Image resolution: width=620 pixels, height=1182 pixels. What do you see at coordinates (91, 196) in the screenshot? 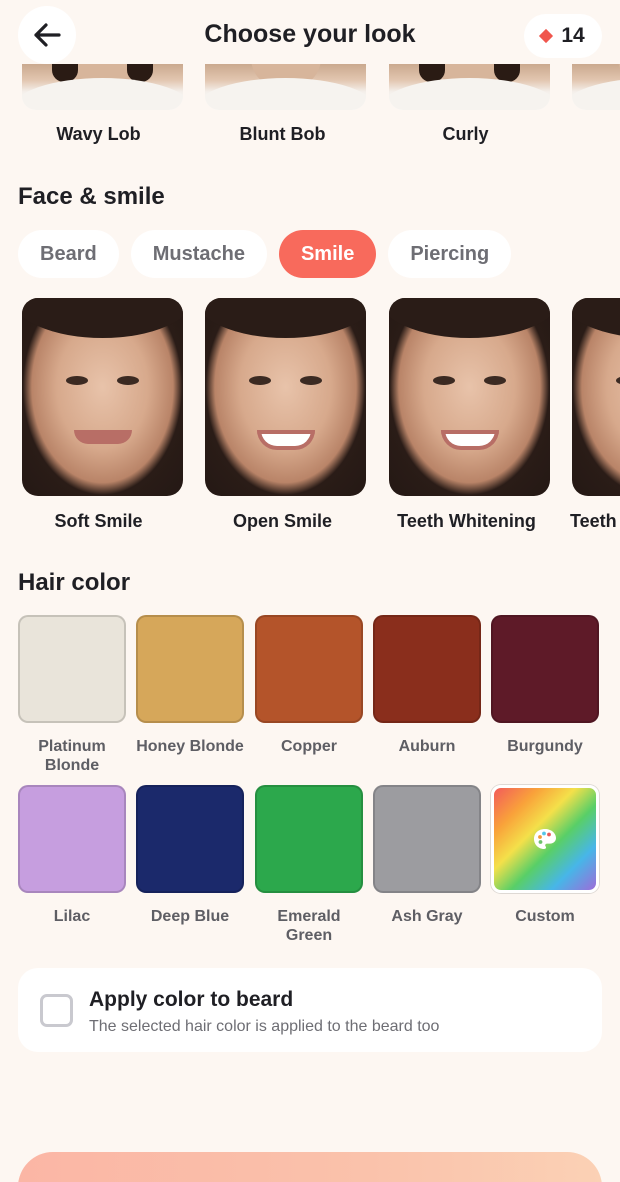
I see `face-section-title: Face & smile` at bounding box center [91, 196].